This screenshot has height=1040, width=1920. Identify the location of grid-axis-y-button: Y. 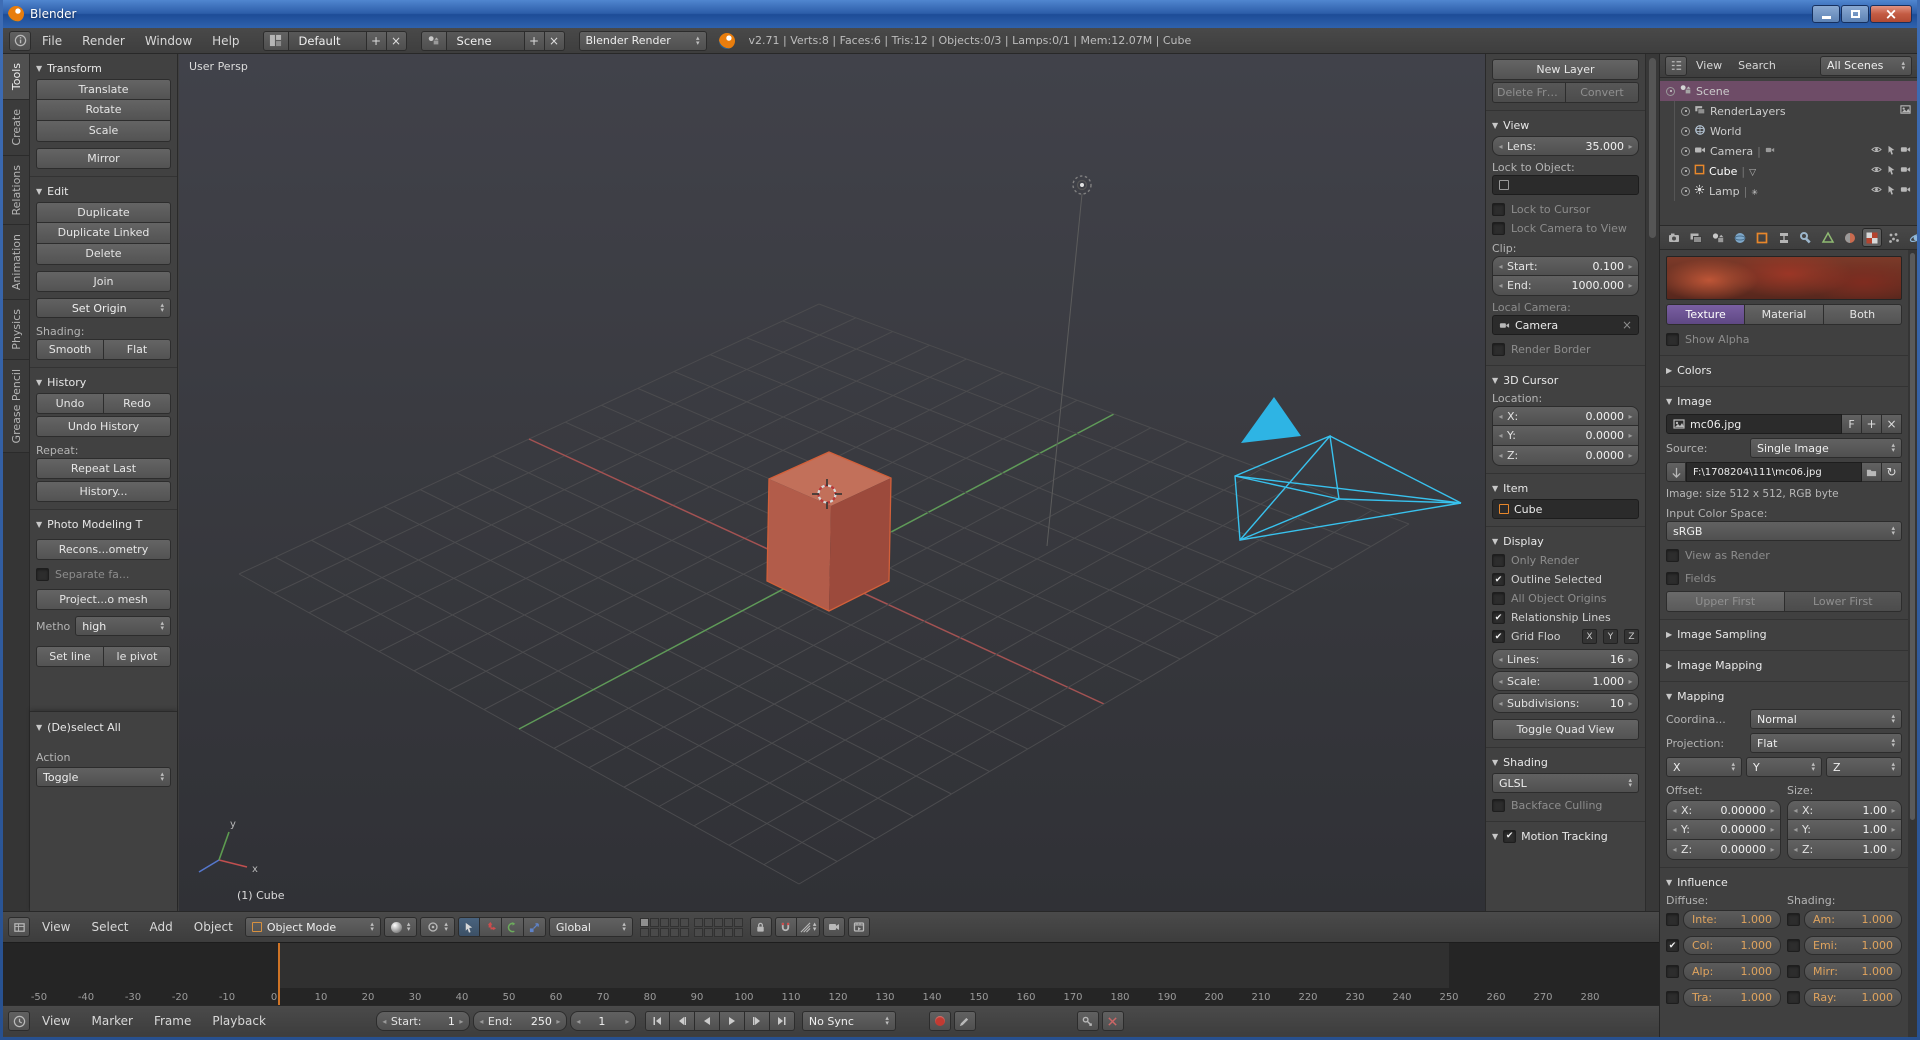
(1610, 636).